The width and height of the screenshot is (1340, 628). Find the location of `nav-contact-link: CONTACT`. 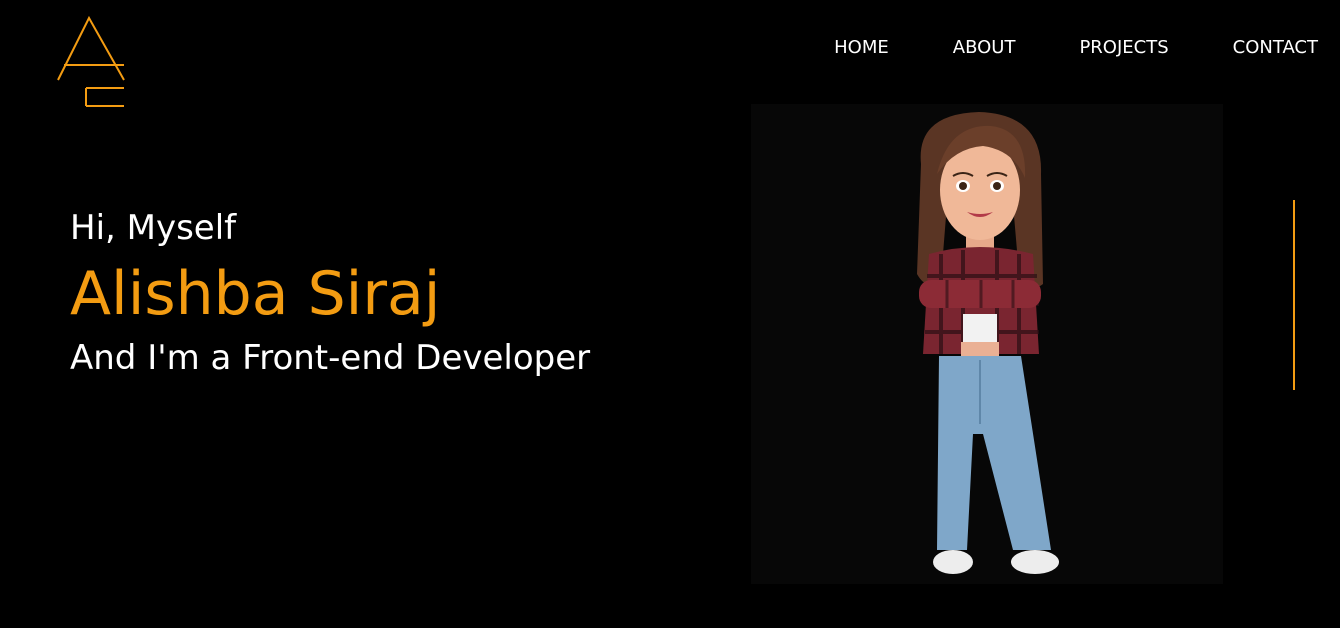

nav-contact-link: CONTACT is located at coordinates (1275, 48).